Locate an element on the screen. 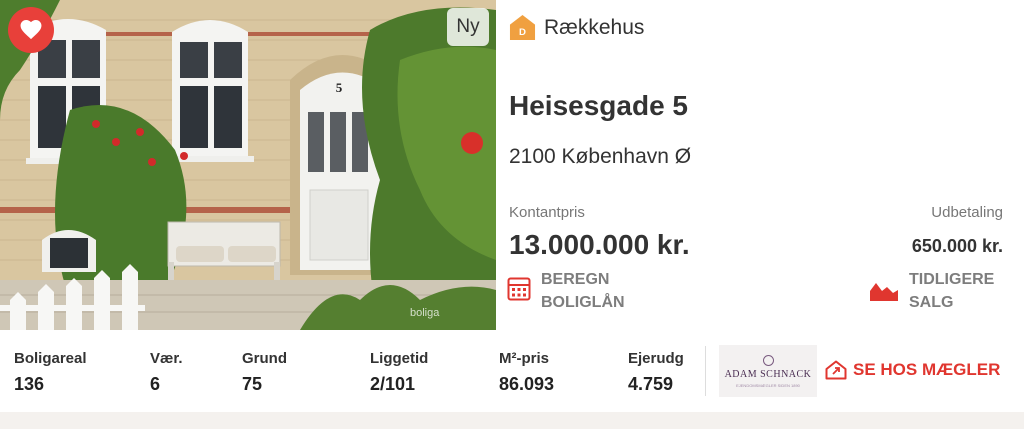 The width and height of the screenshot is (1024, 429). previous-sales-button: TIDLIGERE SALG is located at coordinates (944, 291).